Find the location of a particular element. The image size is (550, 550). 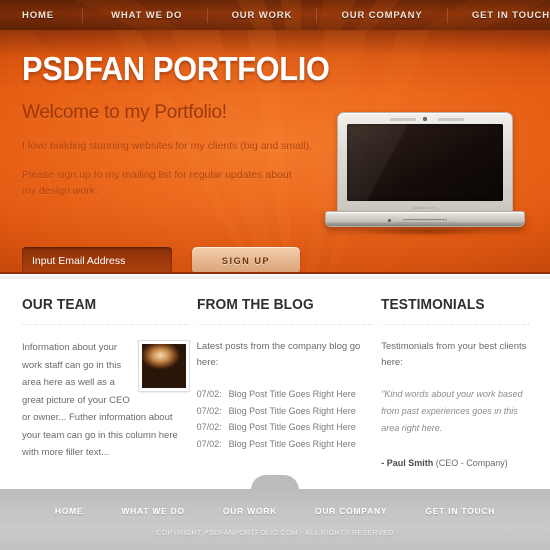

laptop-lid: MacBook Pro is located at coordinates (425, 162).